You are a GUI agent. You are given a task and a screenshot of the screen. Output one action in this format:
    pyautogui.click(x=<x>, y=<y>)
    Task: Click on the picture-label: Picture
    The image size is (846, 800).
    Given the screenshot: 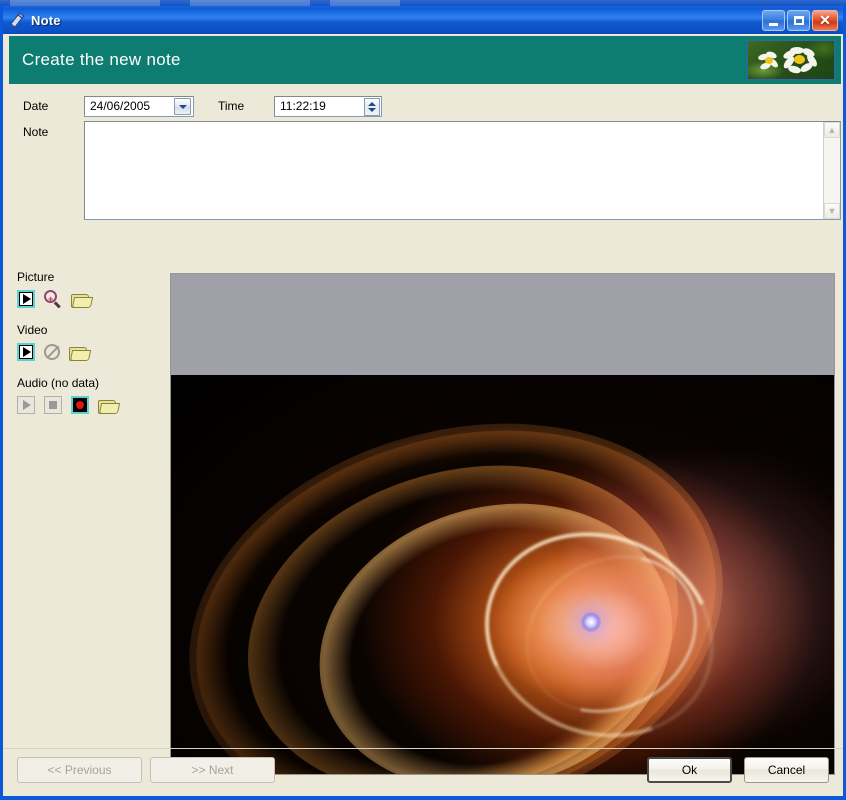 What is the action you would take?
    pyautogui.click(x=36, y=277)
    